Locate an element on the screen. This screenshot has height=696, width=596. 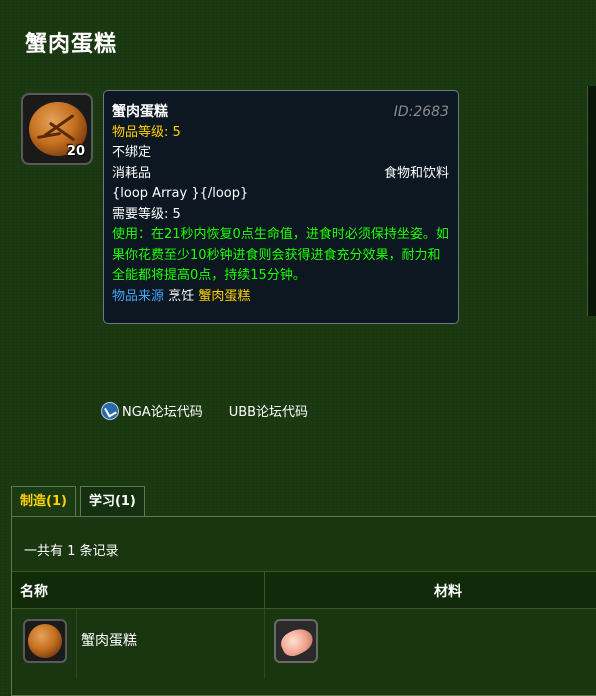
item-binding: 不绑定 is located at coordinates (132, 152).